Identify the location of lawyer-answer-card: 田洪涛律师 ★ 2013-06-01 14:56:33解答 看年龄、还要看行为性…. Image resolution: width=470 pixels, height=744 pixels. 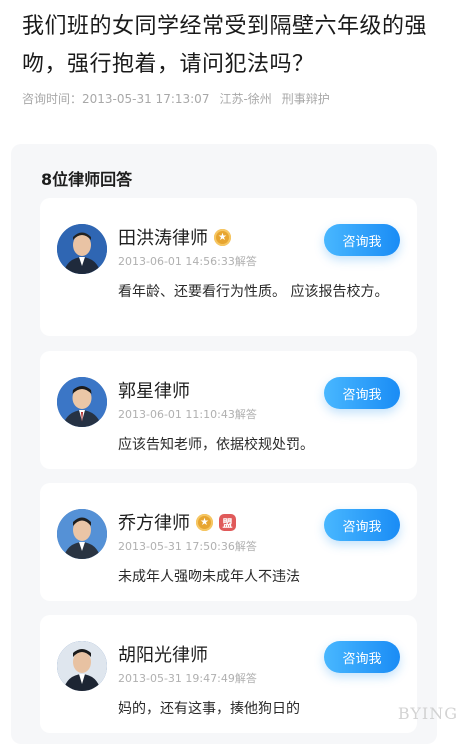
(228, 267).